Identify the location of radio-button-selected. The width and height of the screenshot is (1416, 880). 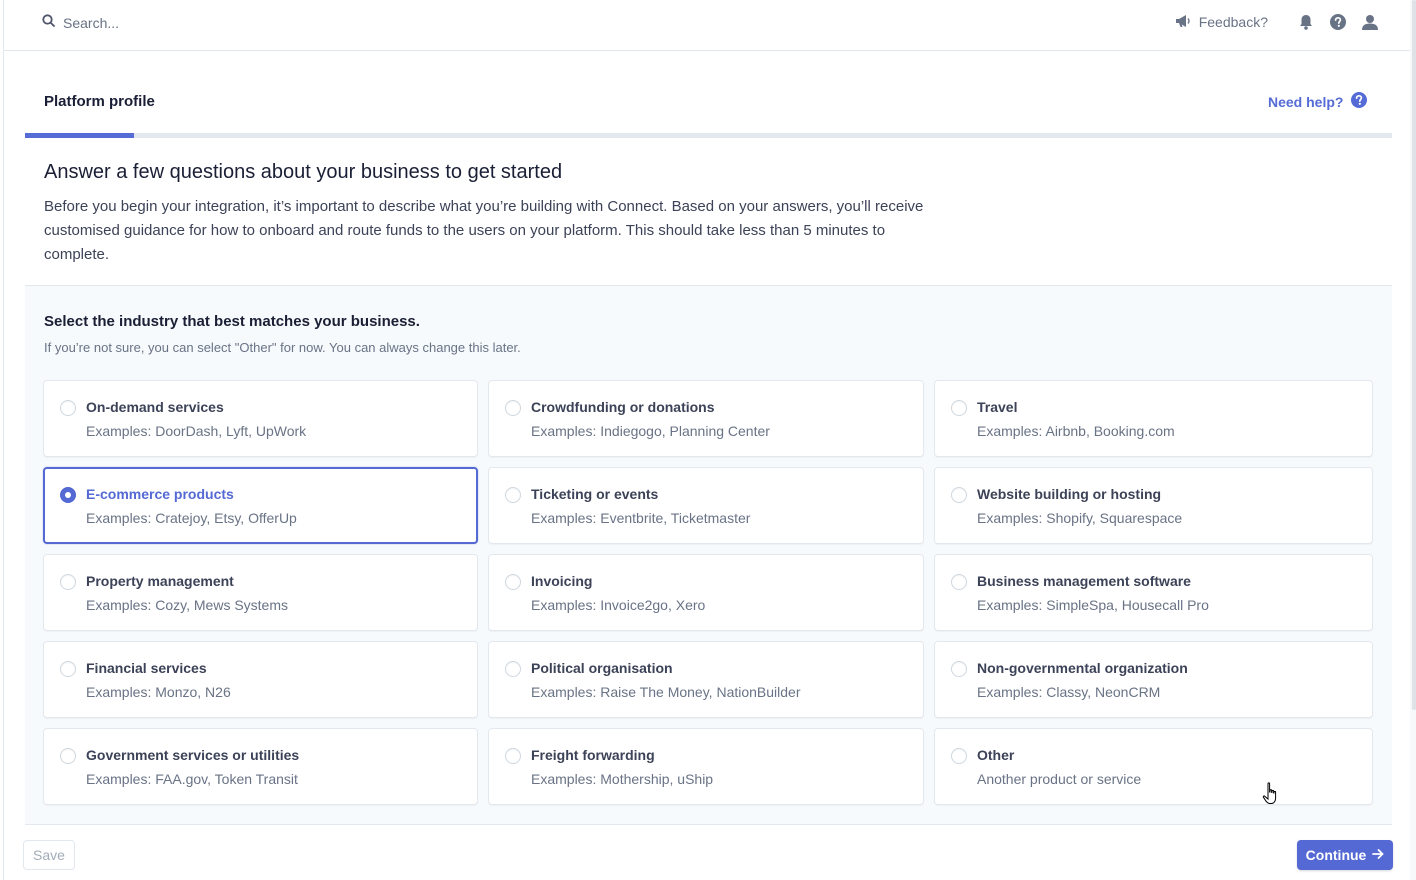
(68, 495).